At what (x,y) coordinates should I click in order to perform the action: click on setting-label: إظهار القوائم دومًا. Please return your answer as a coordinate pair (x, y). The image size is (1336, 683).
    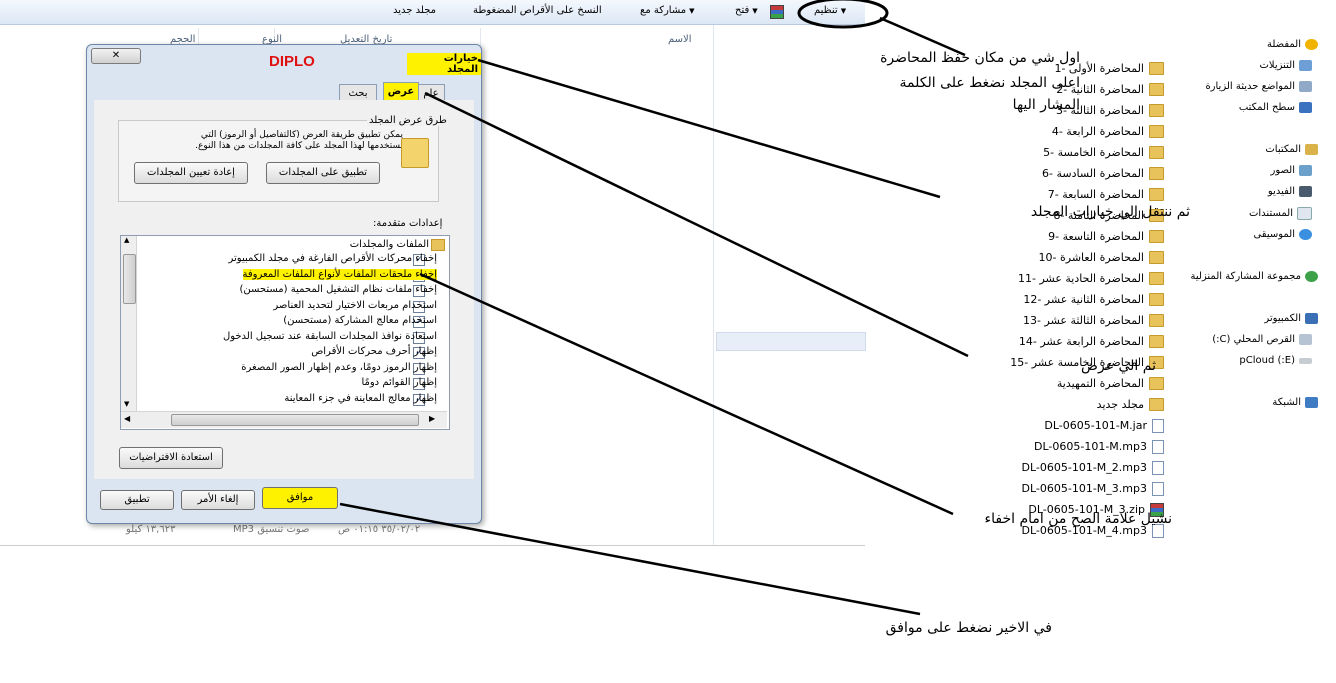
    Looking at the image, I should click on (399, 382).